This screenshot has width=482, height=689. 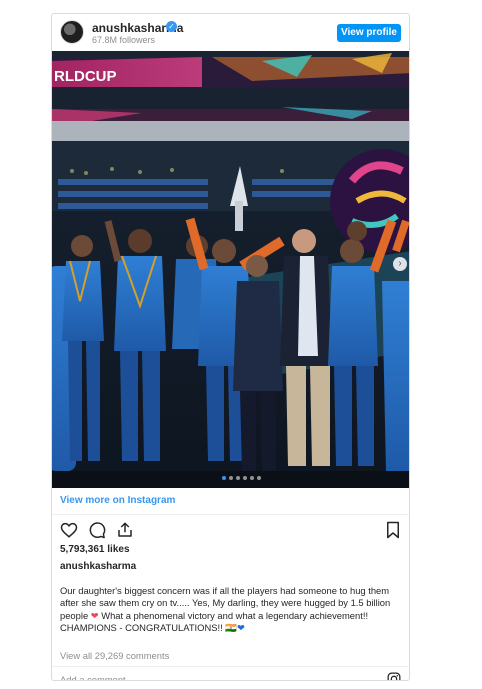 What do you see at coordinates (72, 32) in the screenshot?
I see `avatar` at bounding box center [72, 32].